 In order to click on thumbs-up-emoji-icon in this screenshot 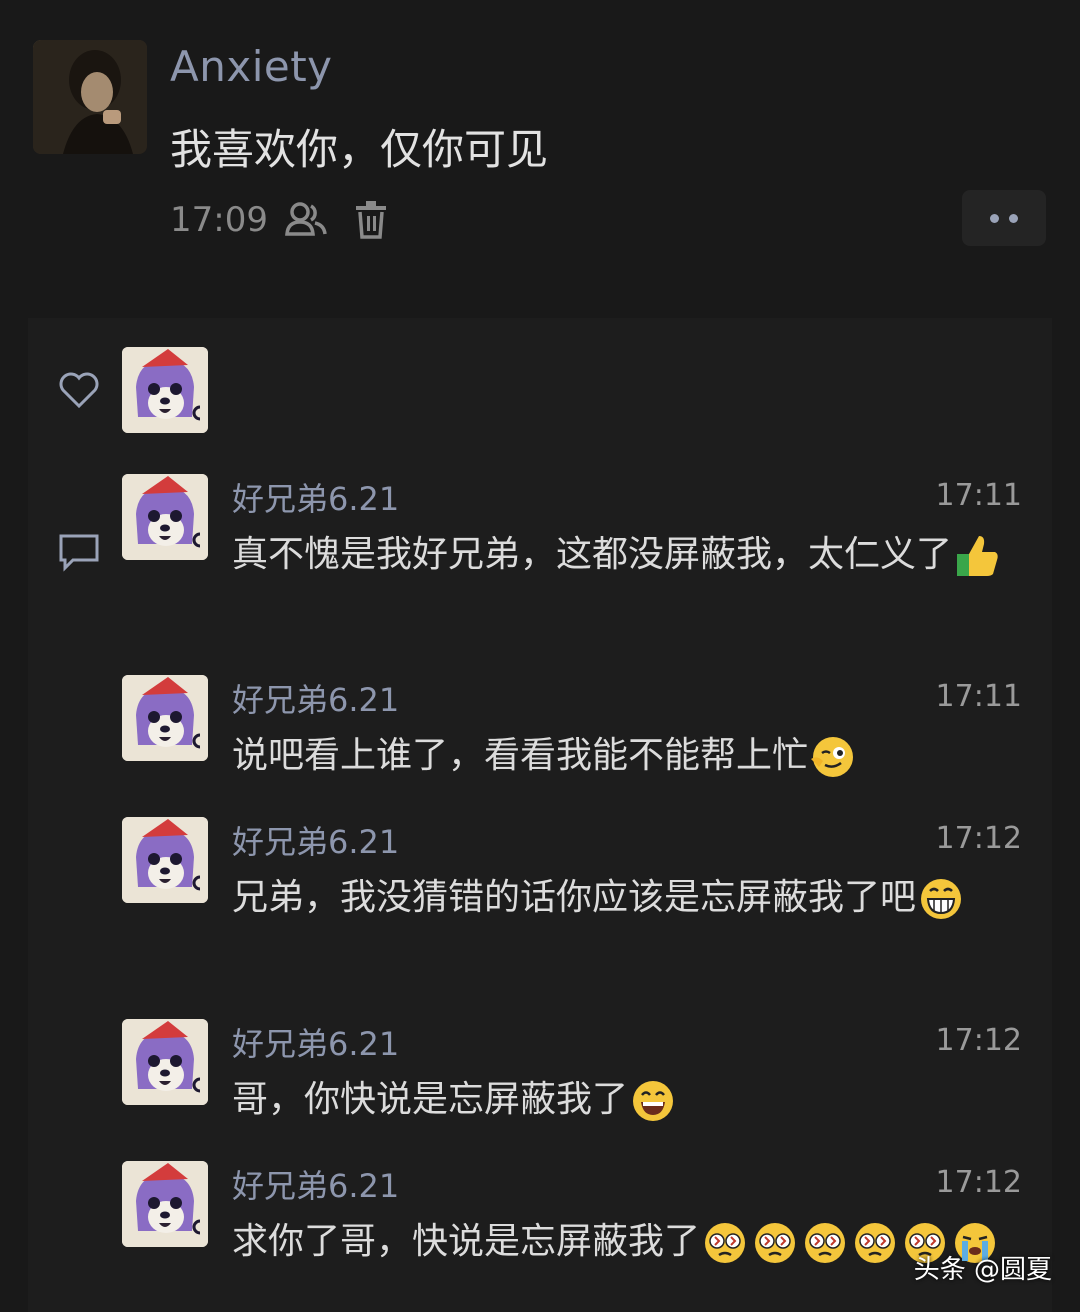, I will do `click(977, 556)`.